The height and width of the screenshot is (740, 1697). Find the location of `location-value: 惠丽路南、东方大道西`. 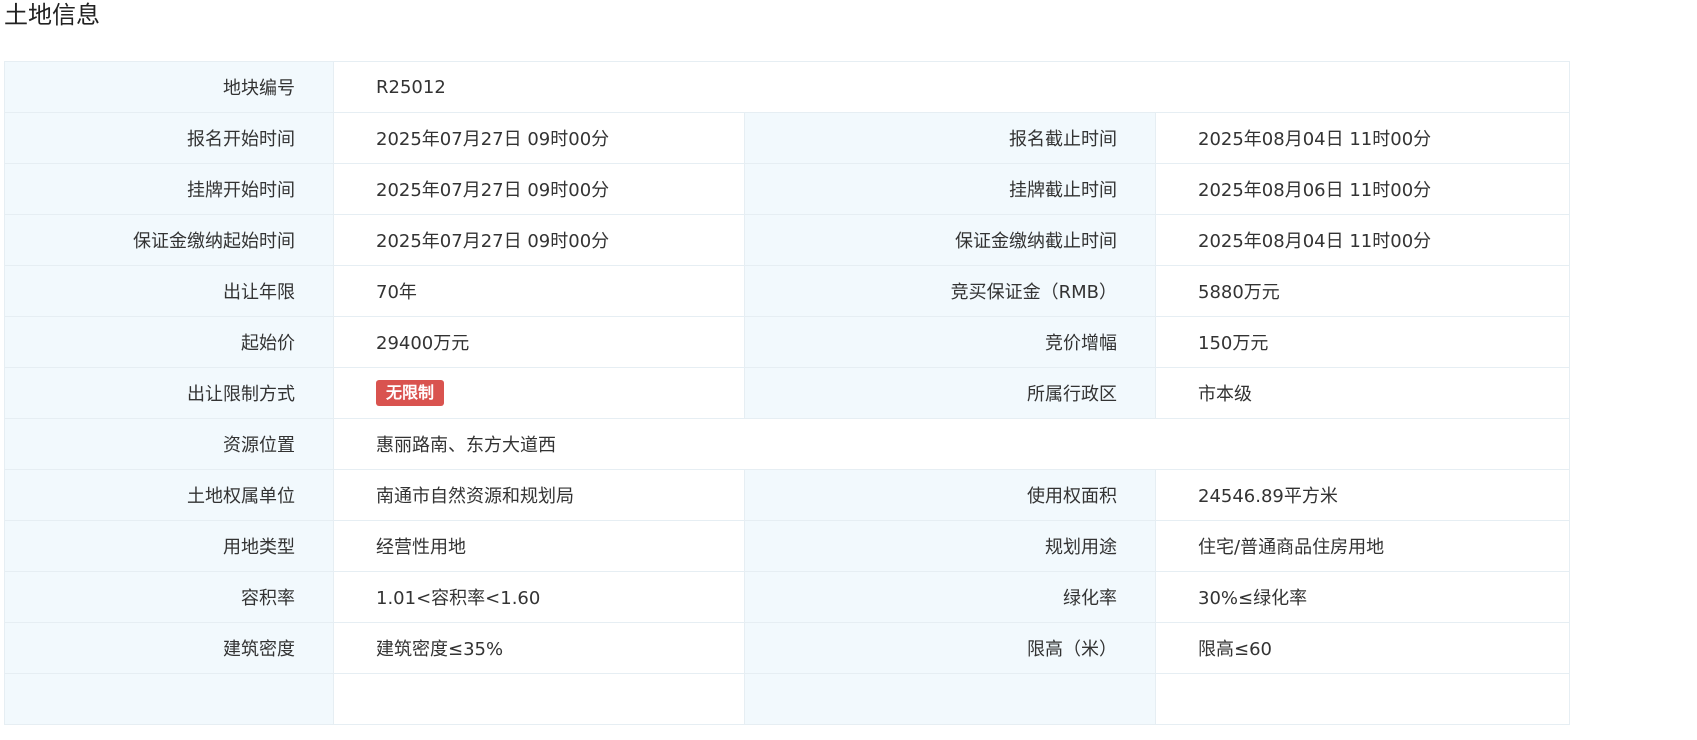

location-value: 惠丽路南、东方大道西 is located at coordinates (951, 444).